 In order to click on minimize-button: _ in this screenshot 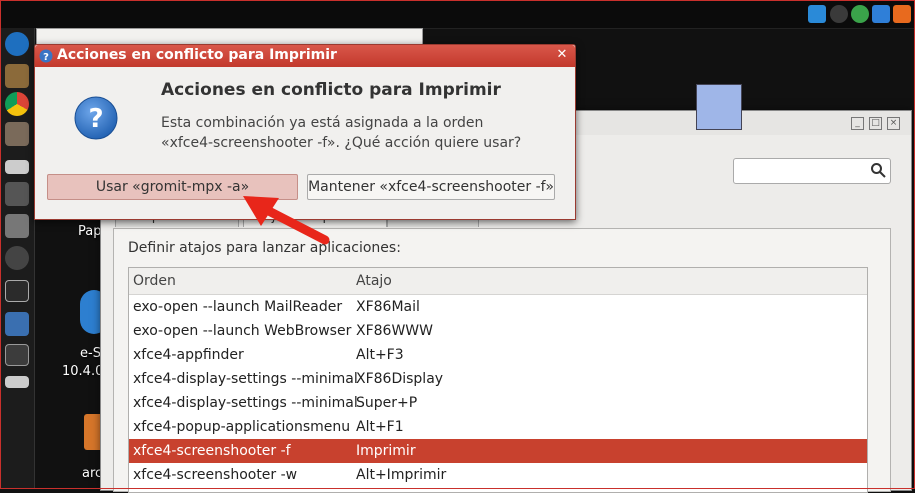, I will do `click(857, 123)`.